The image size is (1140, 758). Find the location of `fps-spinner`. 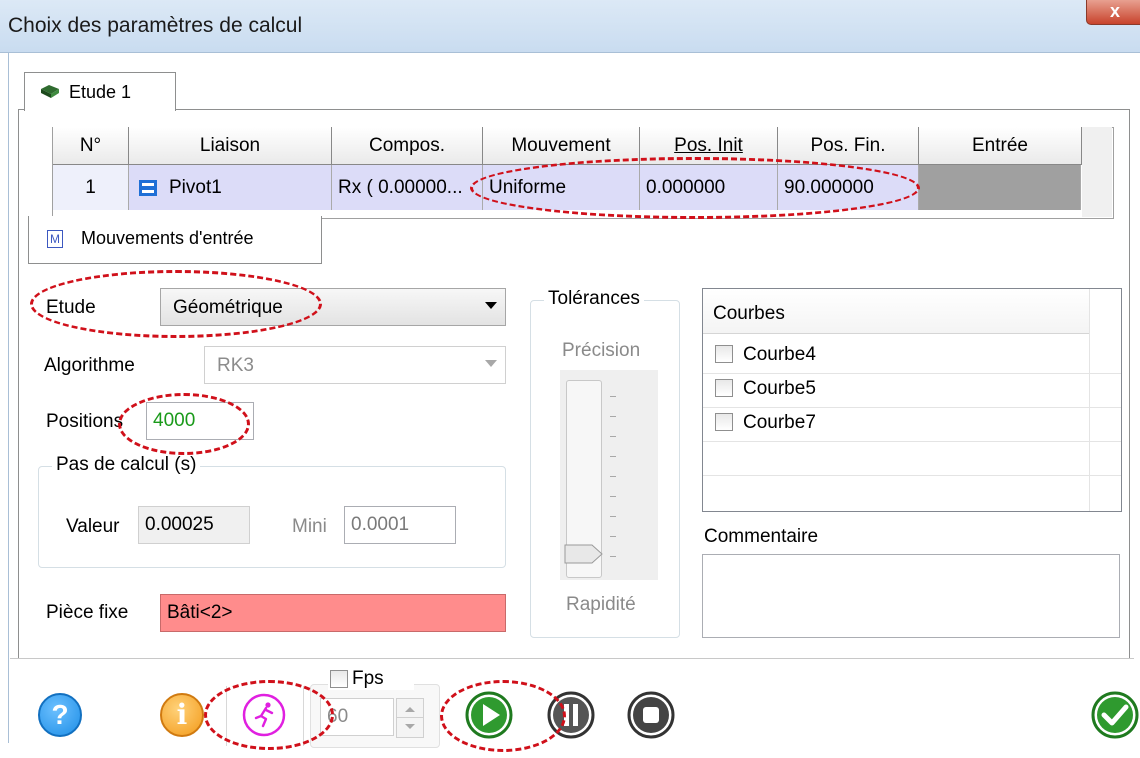

fps-spinner is located at coordinates (410, 718).